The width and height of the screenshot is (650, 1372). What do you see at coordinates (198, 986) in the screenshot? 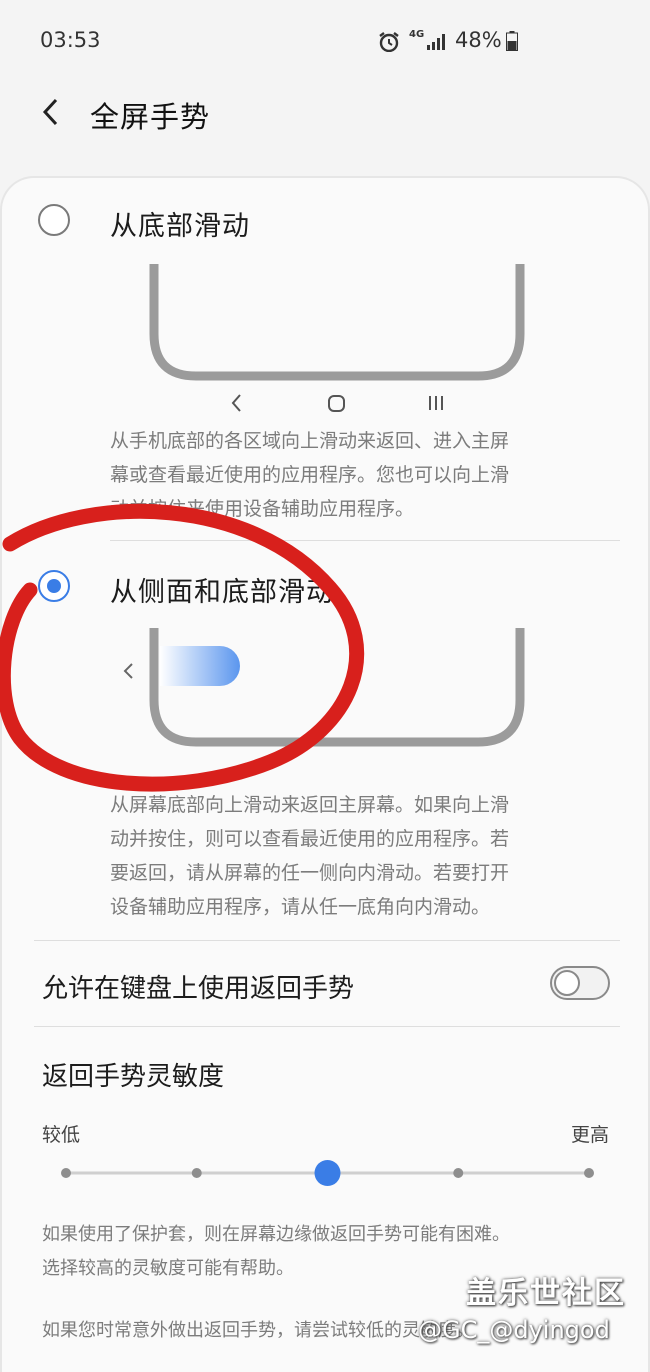
I see `keyboard-gesture-label: 允许在键盘上使用返回手势` at bounding box center [198, 986].